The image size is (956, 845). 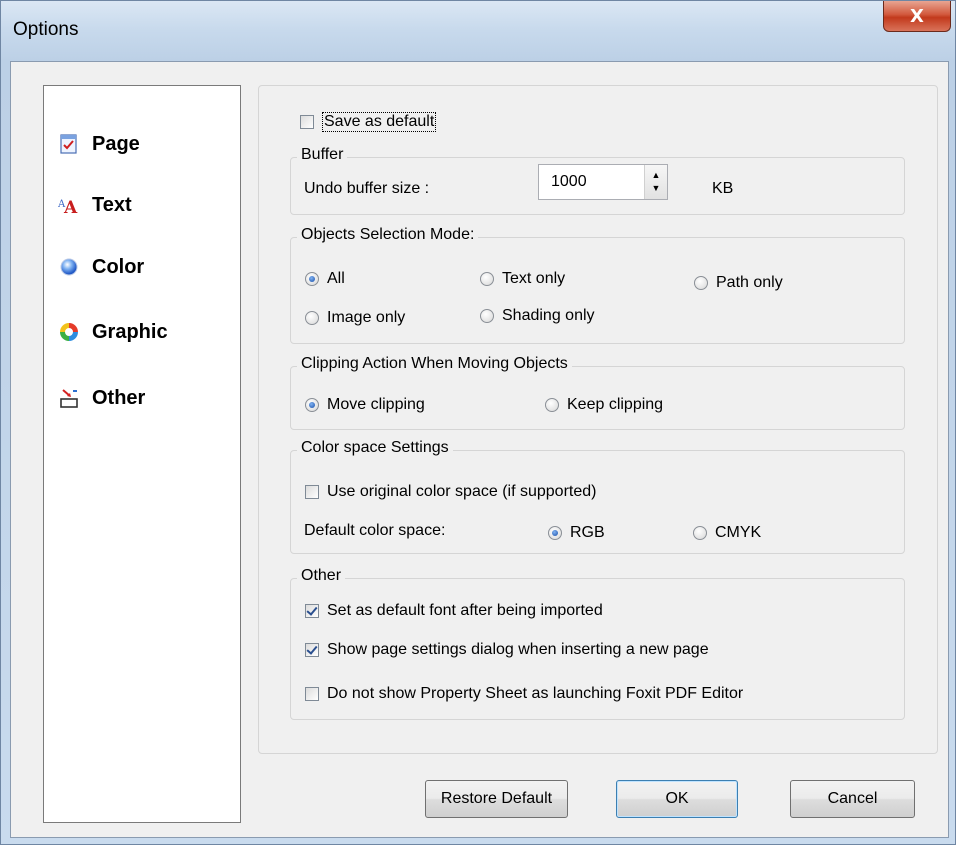 I want to click on radio-label: All, so click(x=336, y=278).